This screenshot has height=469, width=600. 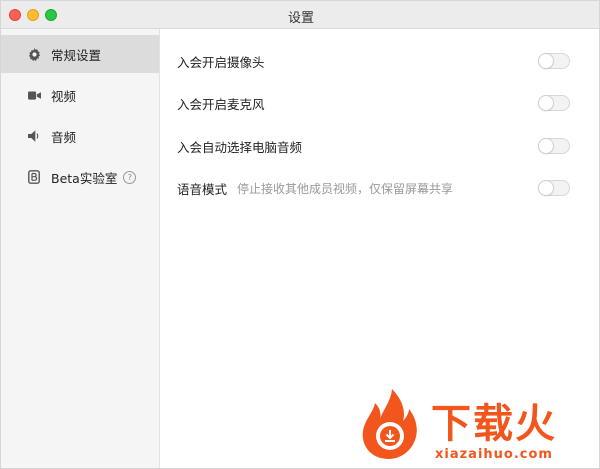 What do you see at coordinates (34, 95) in the screenshot?
I see `video-camera-icon` at bounding box center [34, 95].